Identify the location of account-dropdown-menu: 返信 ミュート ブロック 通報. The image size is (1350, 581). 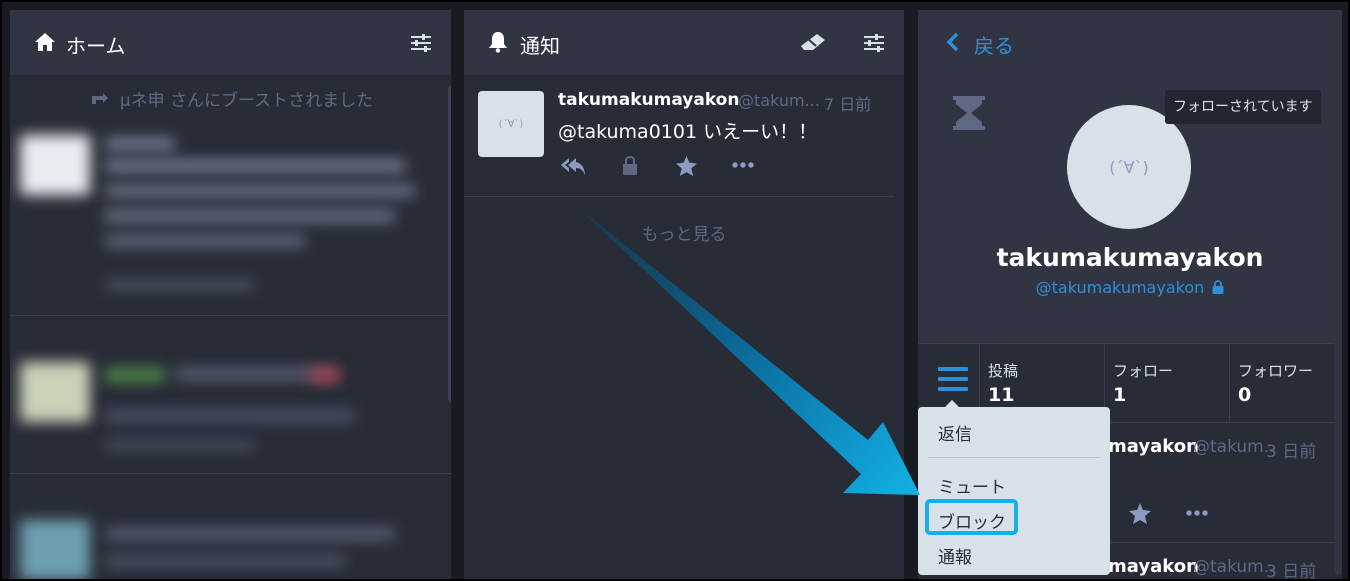
(1014, 487).